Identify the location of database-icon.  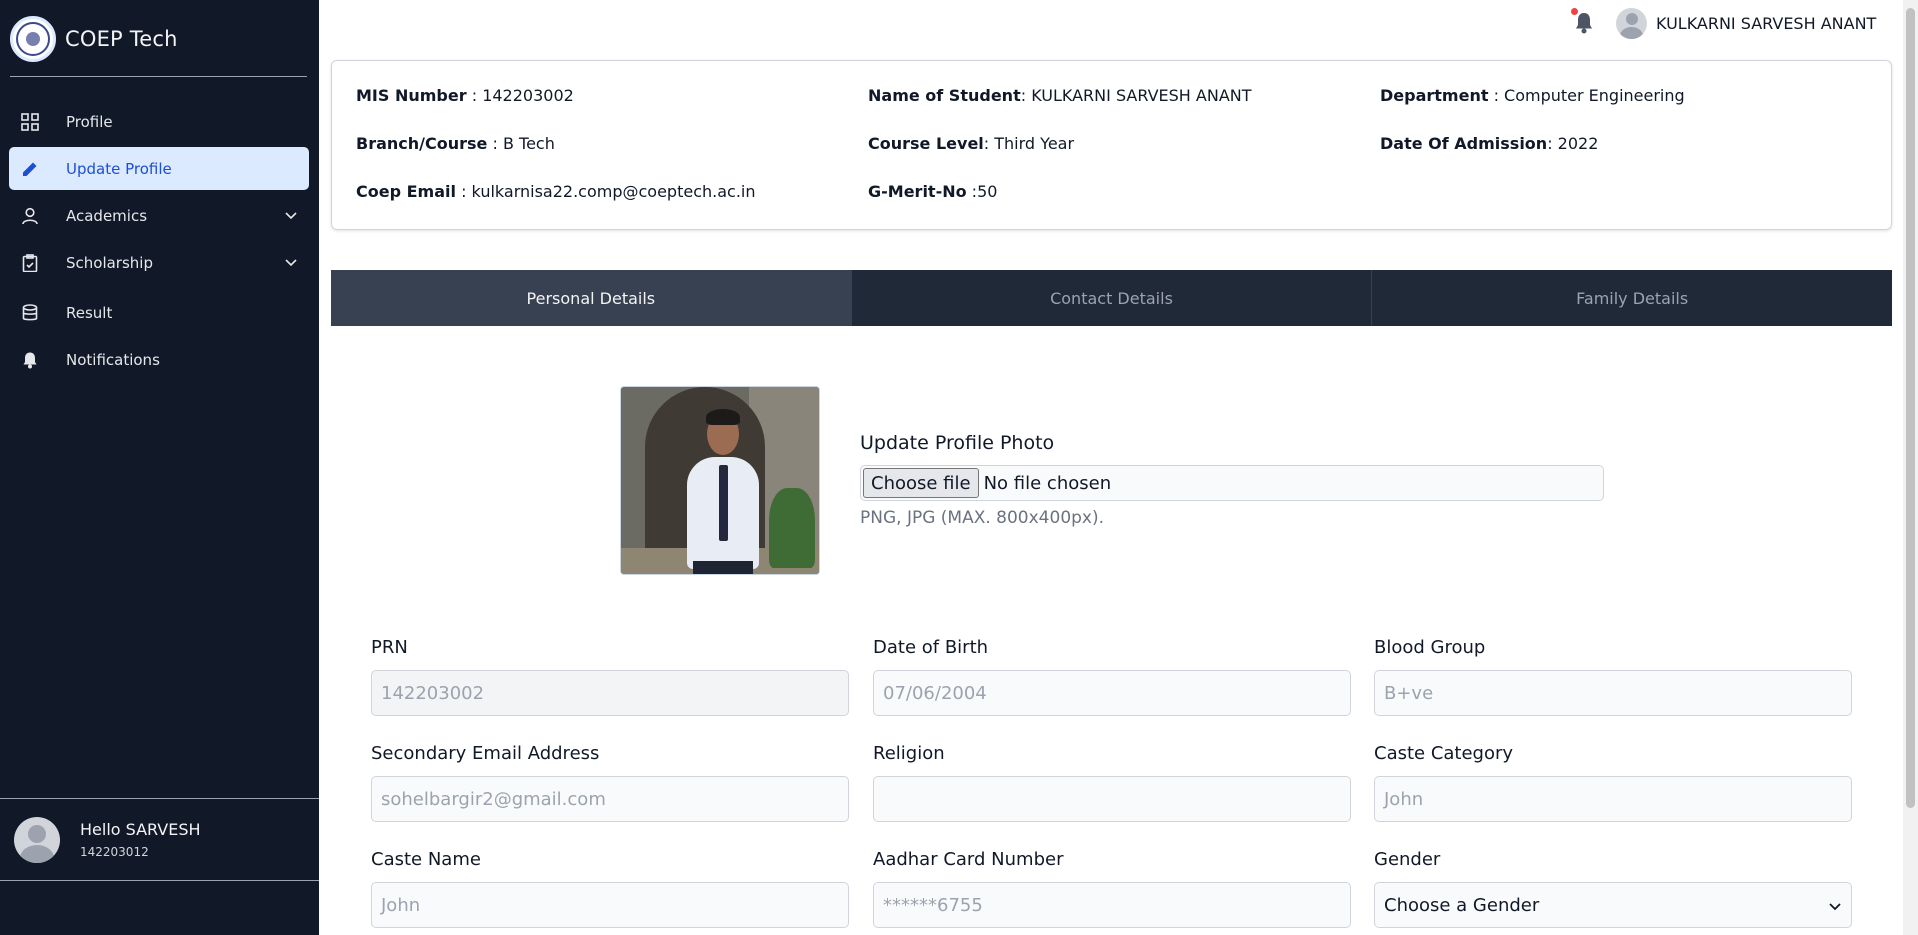
(30, 313).